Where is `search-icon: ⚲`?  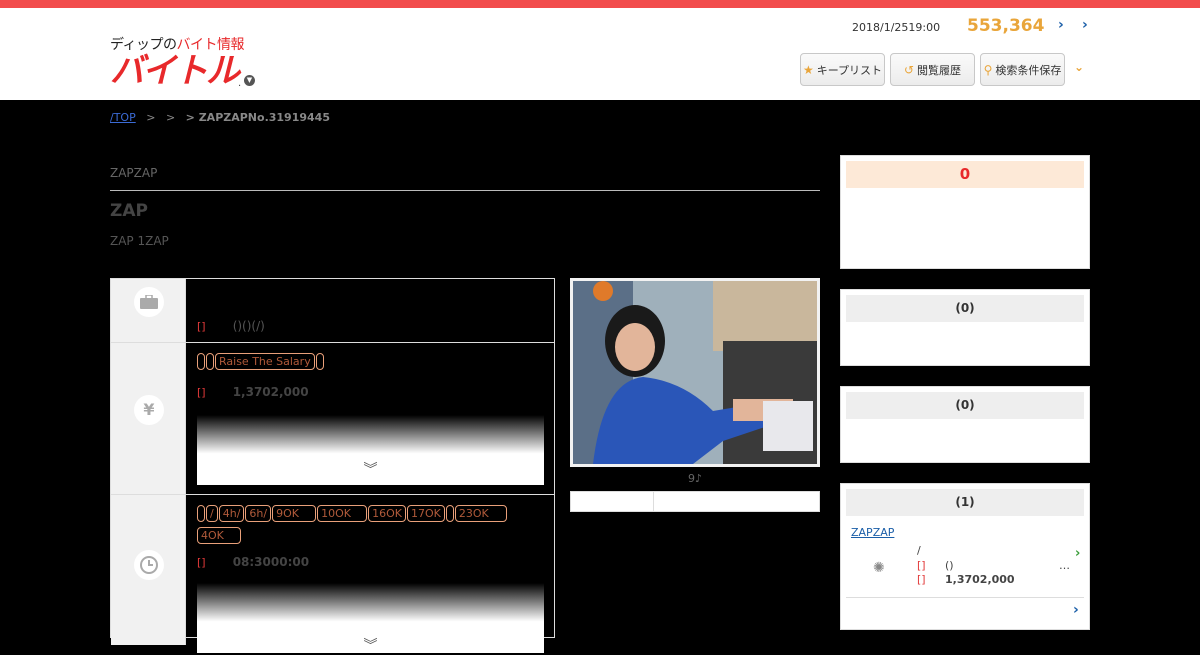
search-icon: ⚲ is located at coordinates (988, 69).